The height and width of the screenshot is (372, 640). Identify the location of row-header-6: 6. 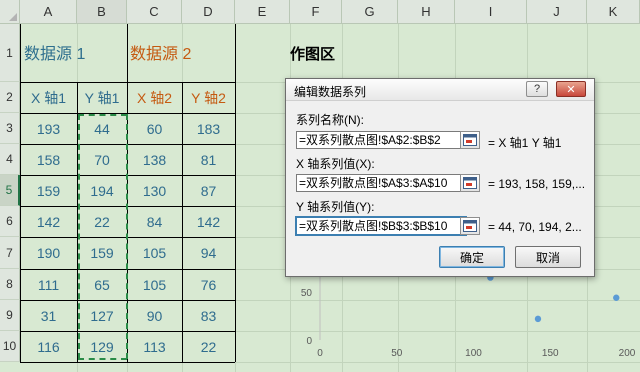
(10, 221).